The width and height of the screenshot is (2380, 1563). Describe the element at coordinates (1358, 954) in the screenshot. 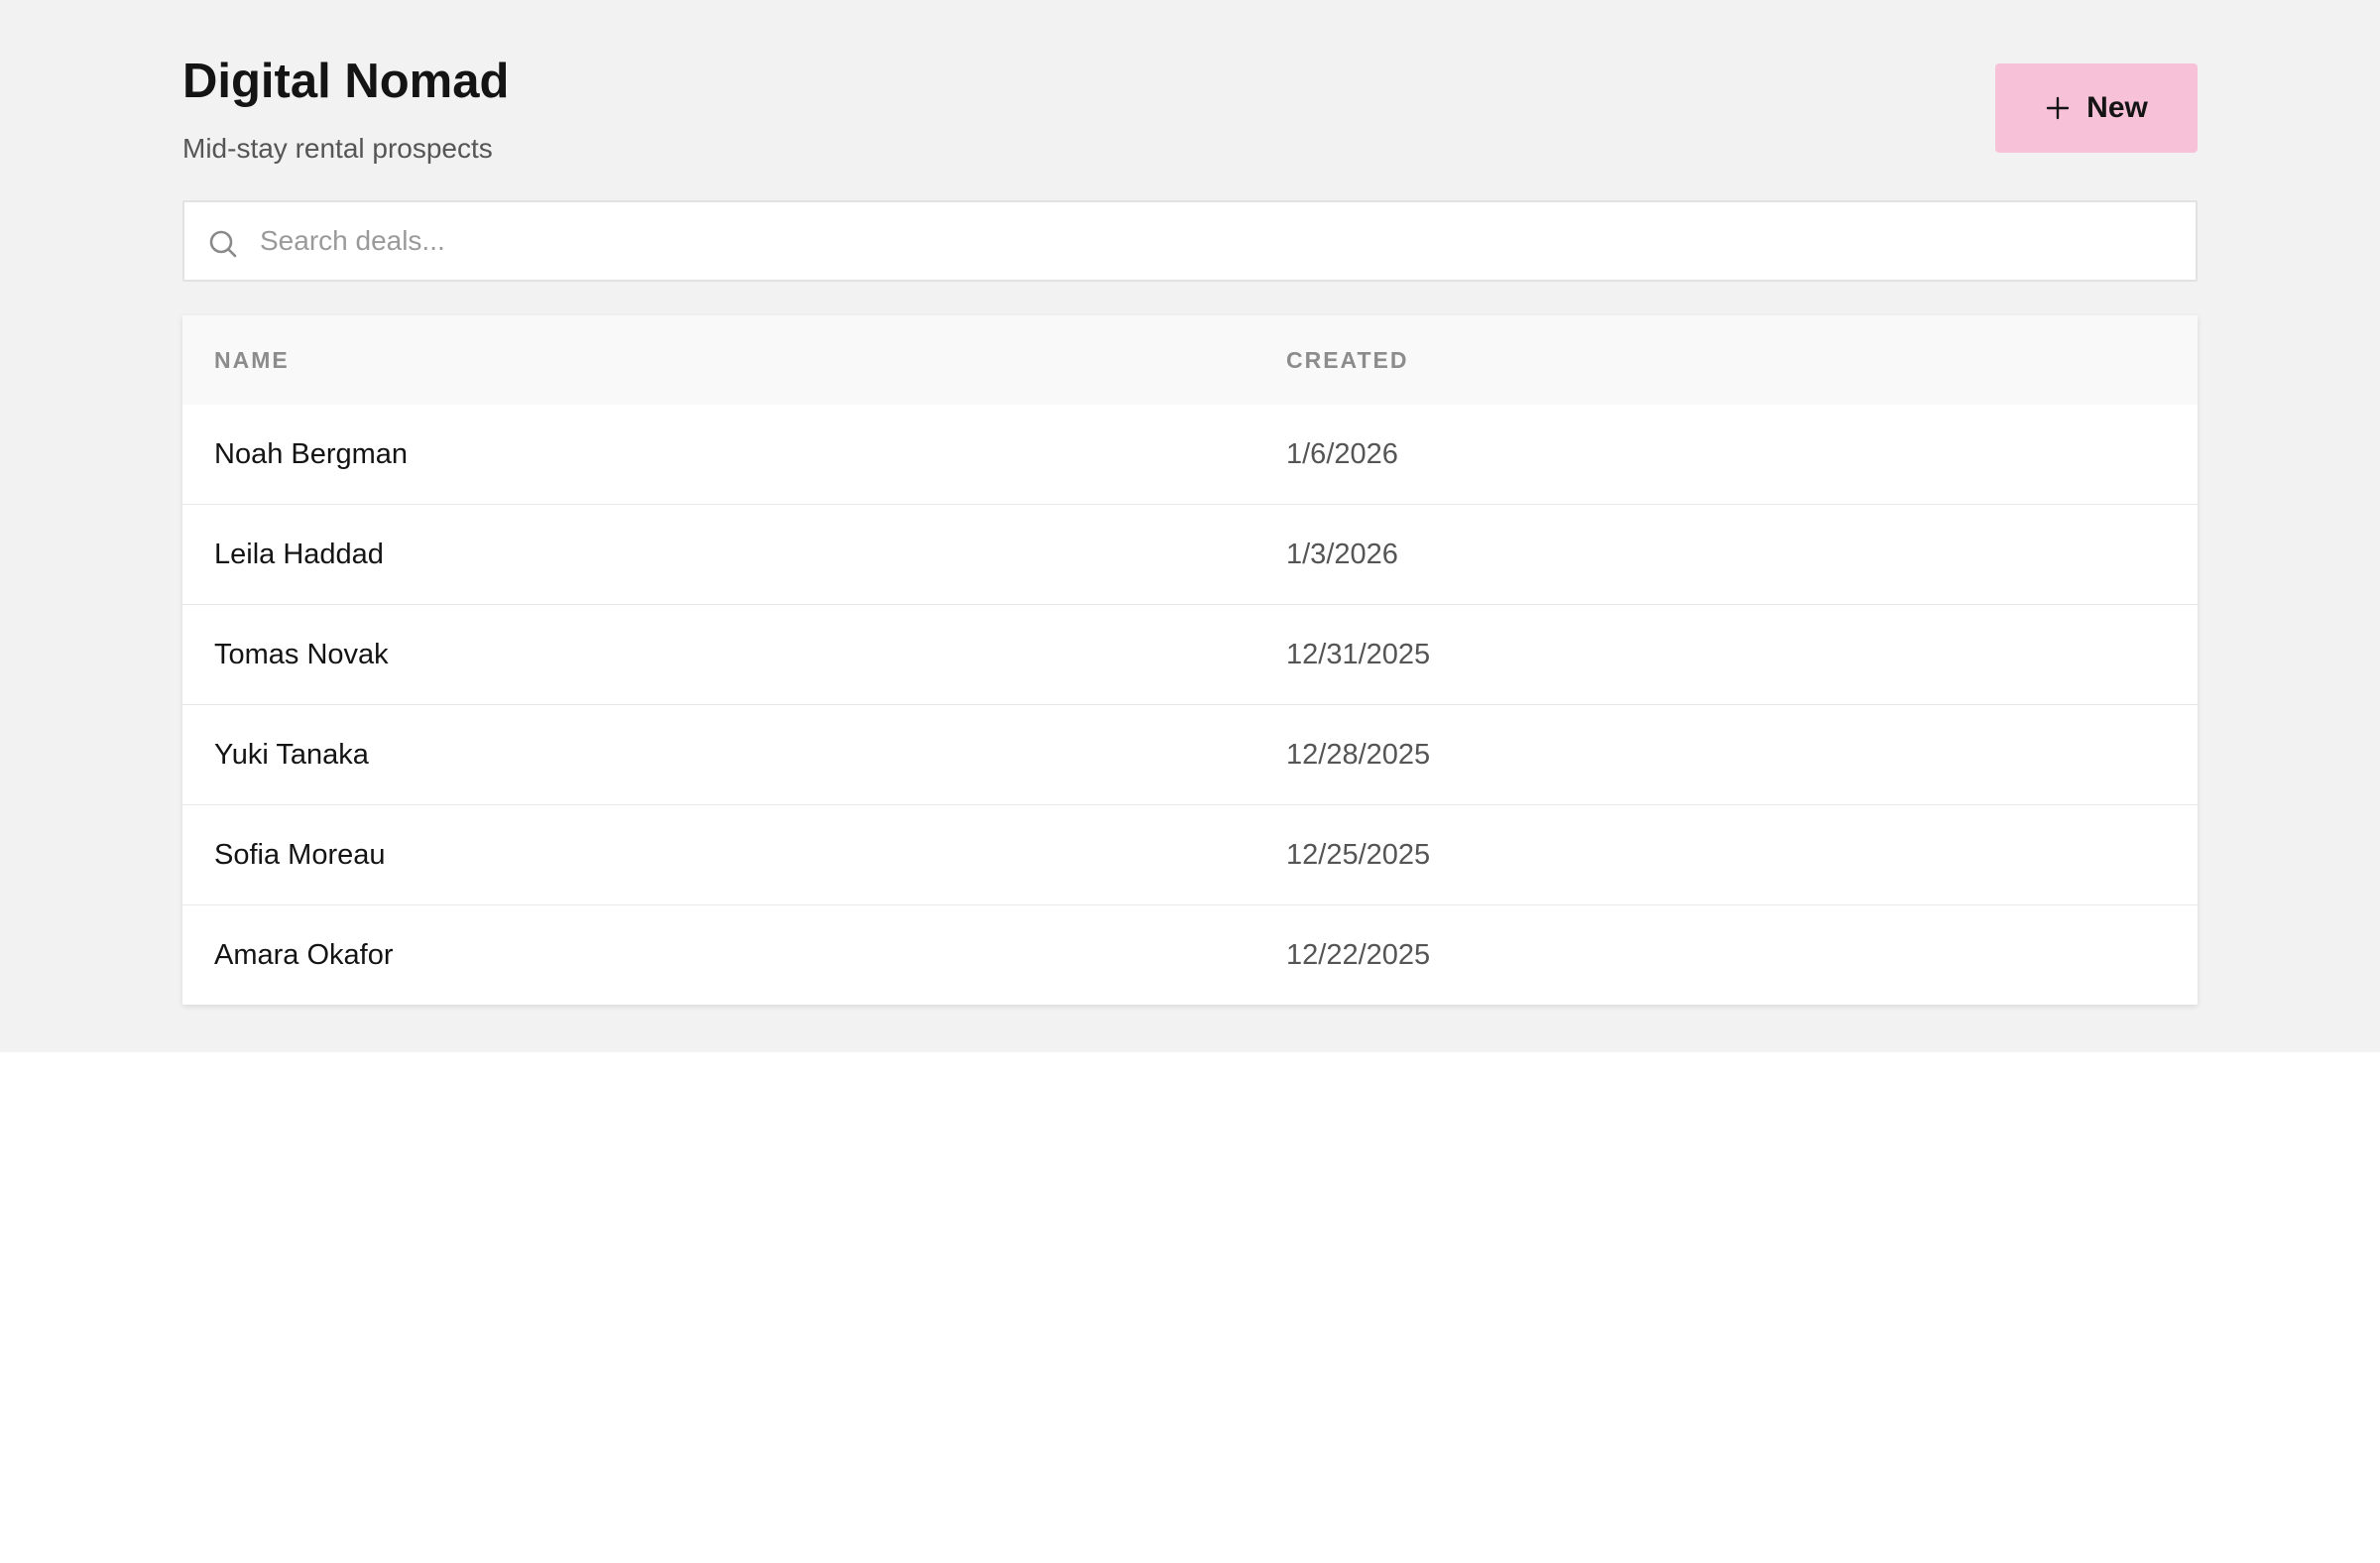

I see `row-created: 12/22/2025` at that location.